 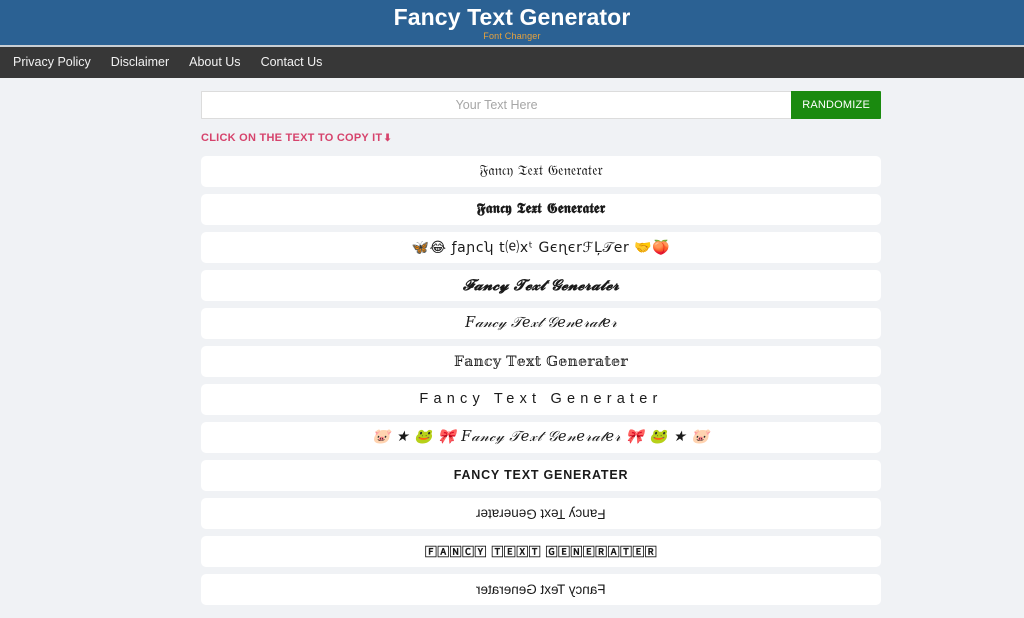 What do you see at coordinates (214, 62) in the screenshot?
I see `nav-item-about-us: About Us` at bounding box center [214, 62].